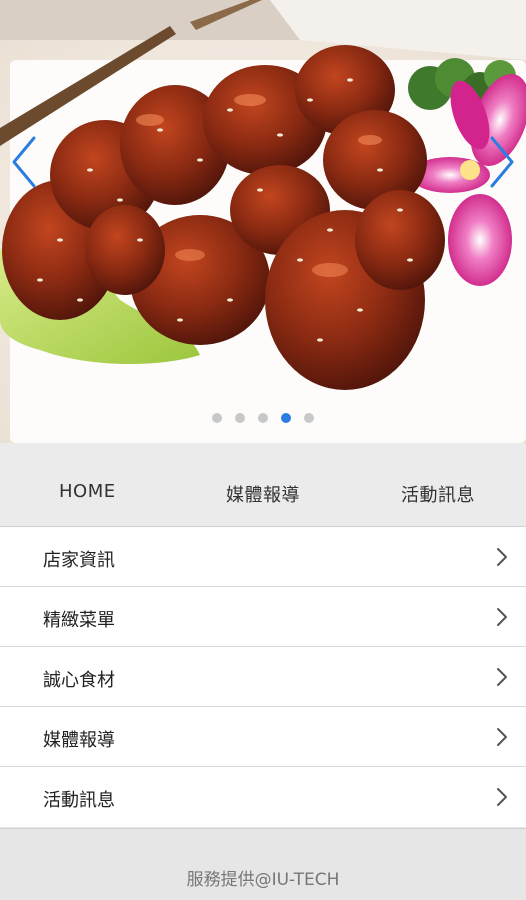 The height and width of the screenshot is (900, 526). I want to click on menu-item-media-reports: 媒體報導, so click(263, 737).